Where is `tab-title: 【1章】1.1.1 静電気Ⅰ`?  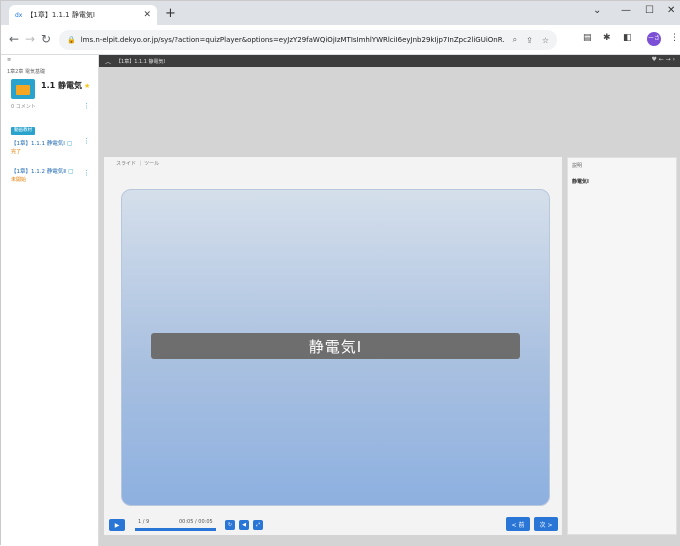
tab-title: 【1章】1.1.1 静電気Ⅰ is located at coordinates (60, 15).